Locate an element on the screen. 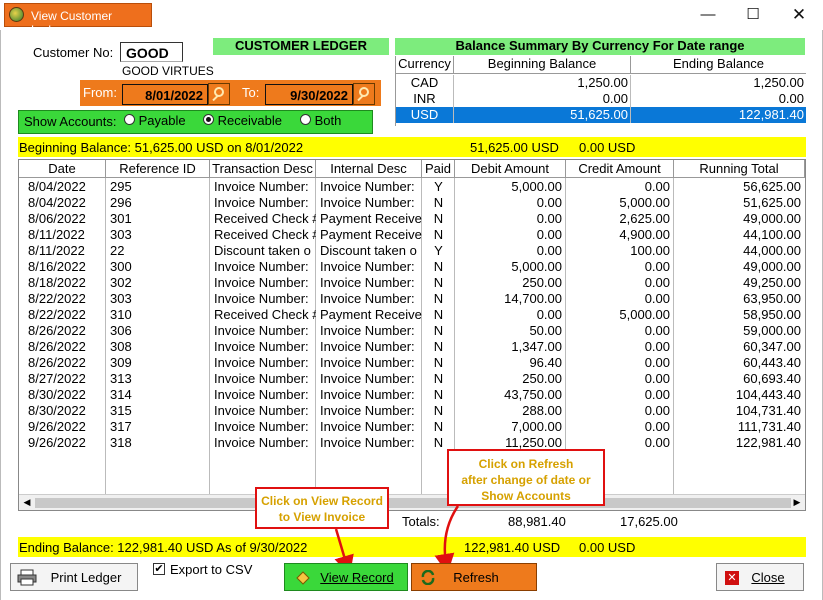  callout-arrows is located at coordinates (397, 540).